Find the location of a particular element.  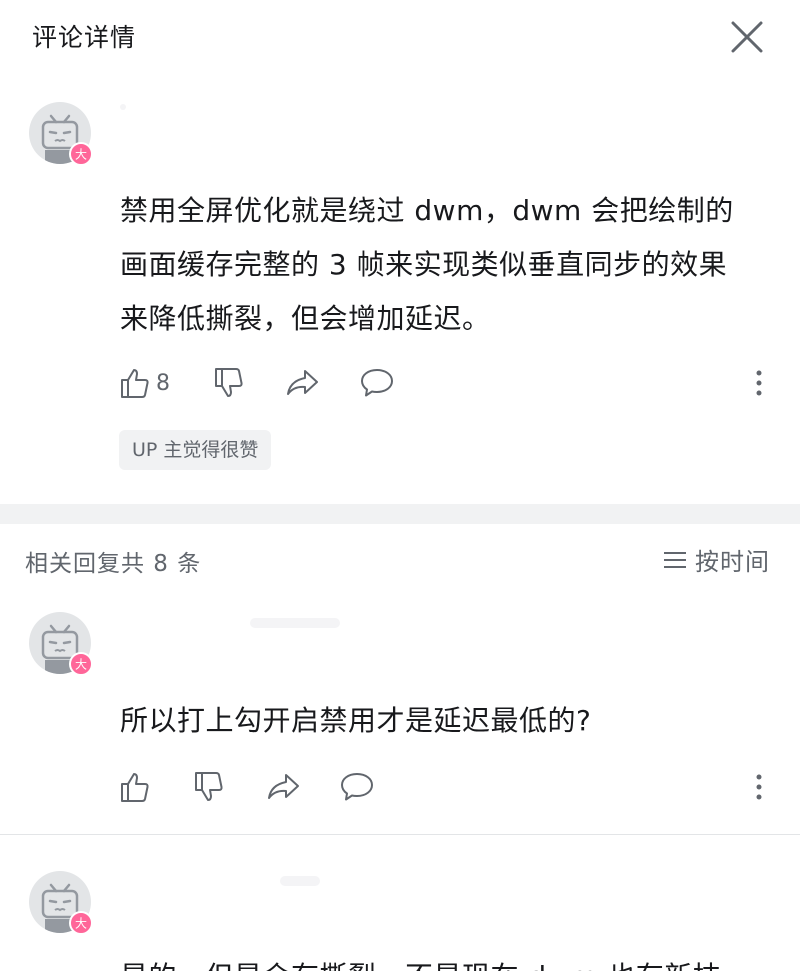

like-button is located at coordinates (135, 787).